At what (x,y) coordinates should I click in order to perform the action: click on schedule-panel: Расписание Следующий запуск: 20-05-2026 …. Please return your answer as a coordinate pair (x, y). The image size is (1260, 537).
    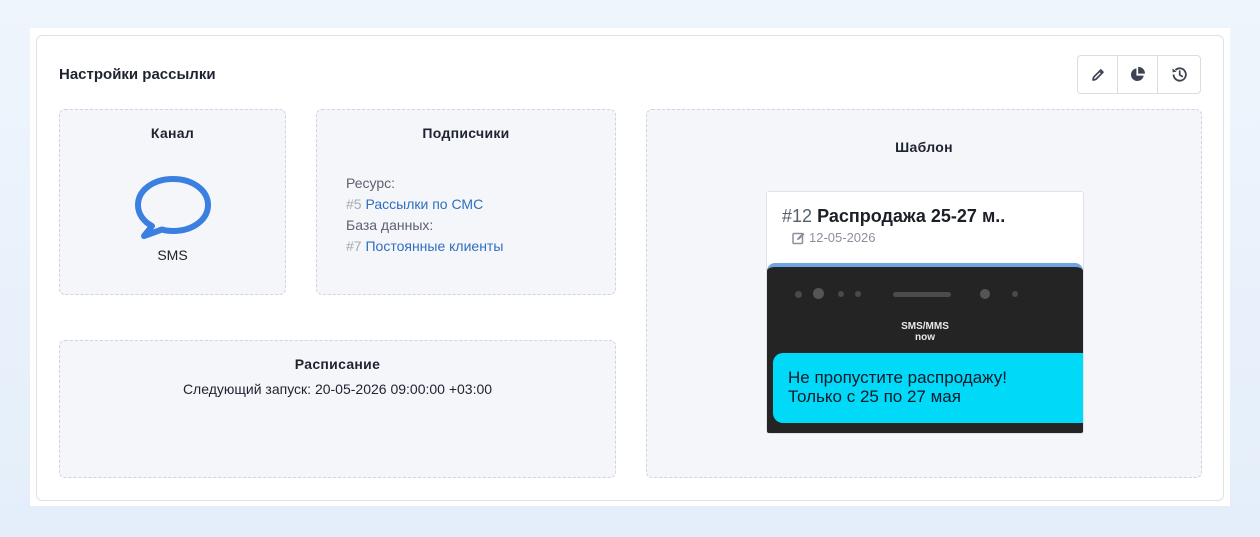
    Looking at the image, I should click on (337, 409).